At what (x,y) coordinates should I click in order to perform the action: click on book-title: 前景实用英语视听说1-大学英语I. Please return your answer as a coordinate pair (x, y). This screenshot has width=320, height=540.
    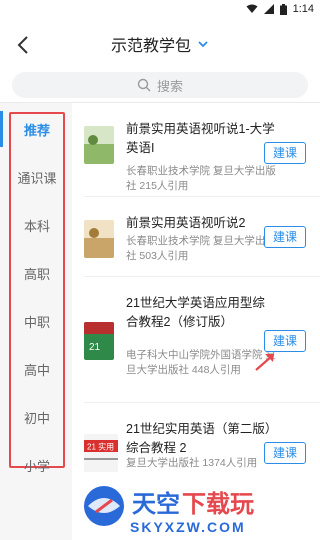
    Looking at the image, I should click on (200, 138).